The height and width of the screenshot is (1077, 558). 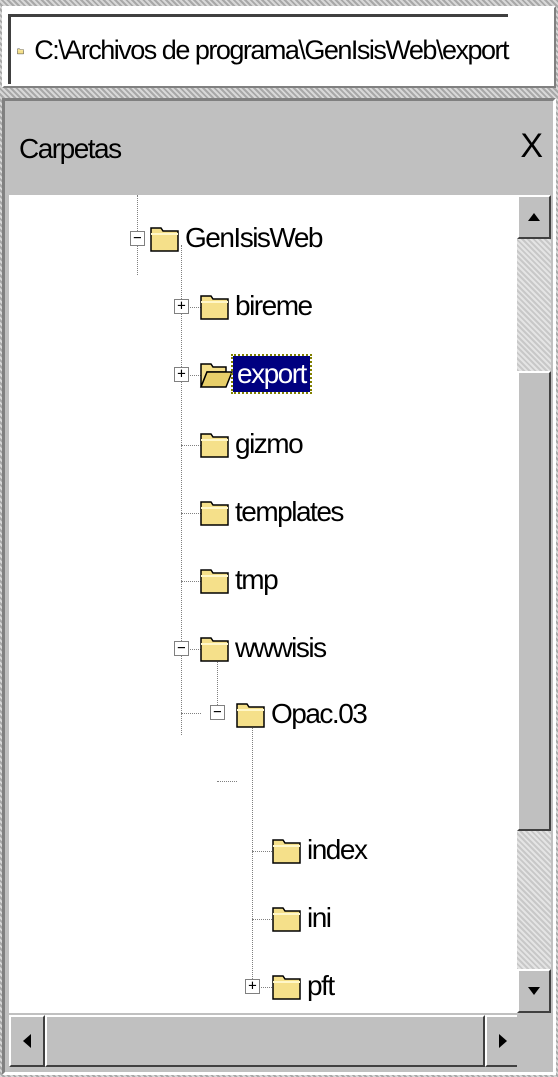 I want to click on pane-title: Carpetas, so click(x=70, y=148).